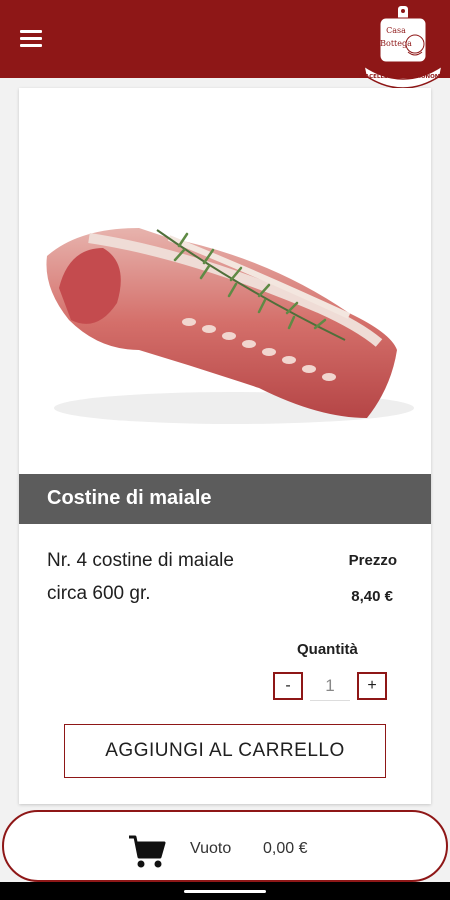 The height and width of the screenshot is (900, 450). I want to click on product-title: Costine di maiale, so click(129, 498).